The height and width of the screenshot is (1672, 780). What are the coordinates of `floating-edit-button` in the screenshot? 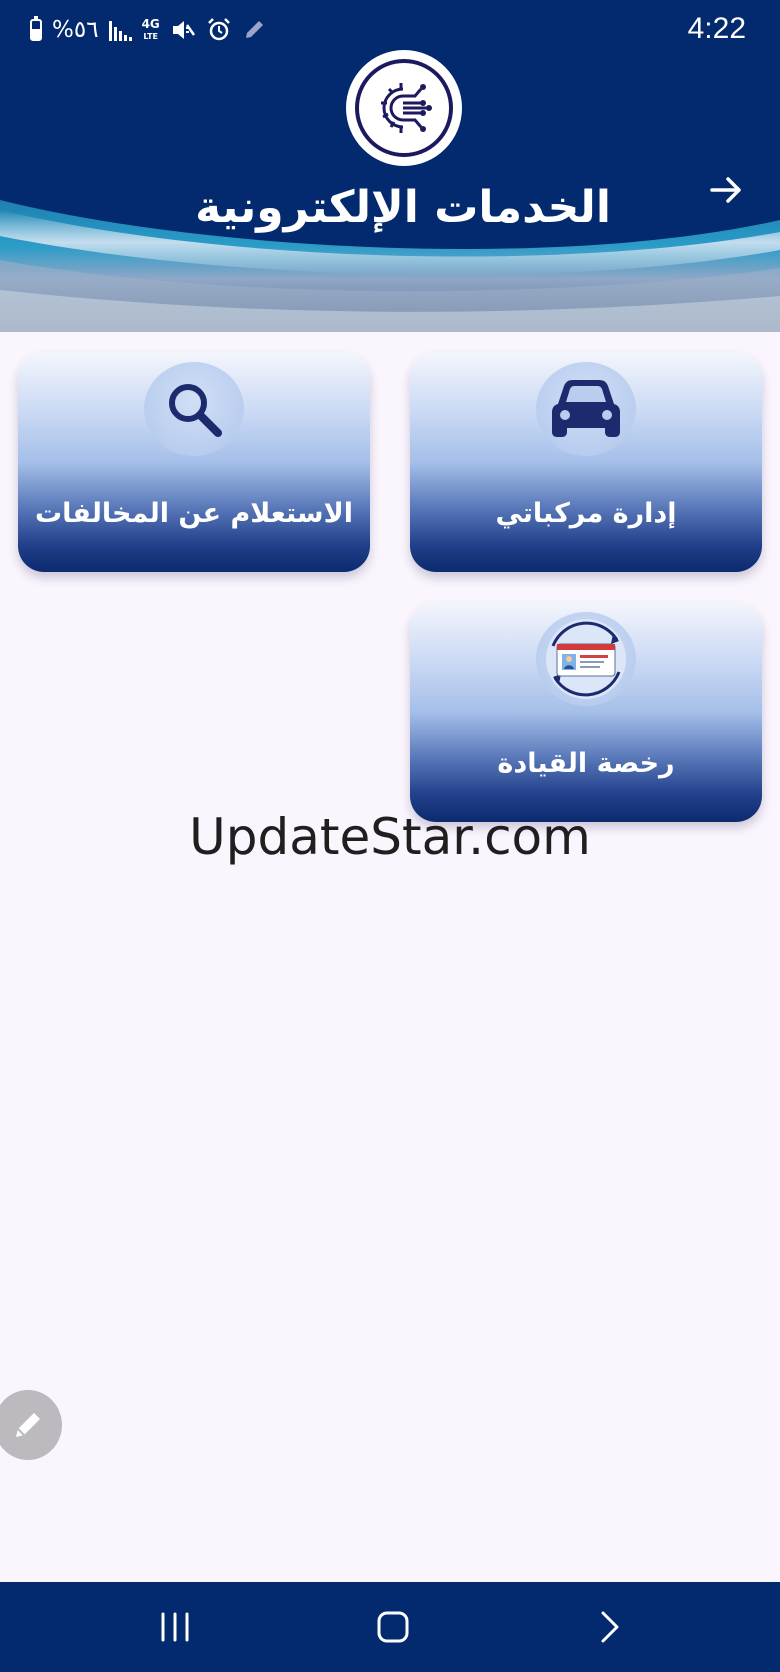 It's located at (31, 1425).